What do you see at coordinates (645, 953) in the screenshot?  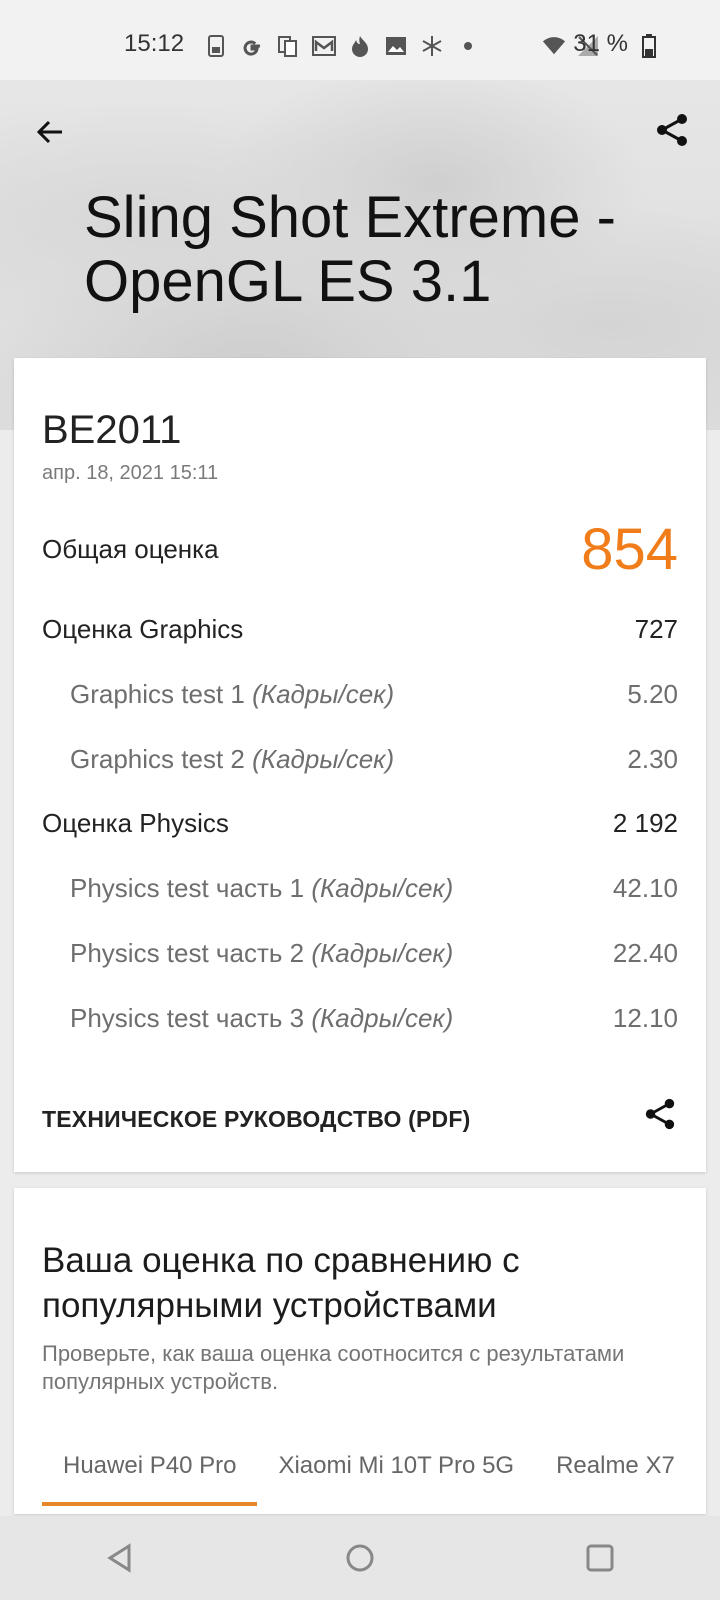 I see `physics-test-2-value: 22.40` at bounding box center [645, 953].